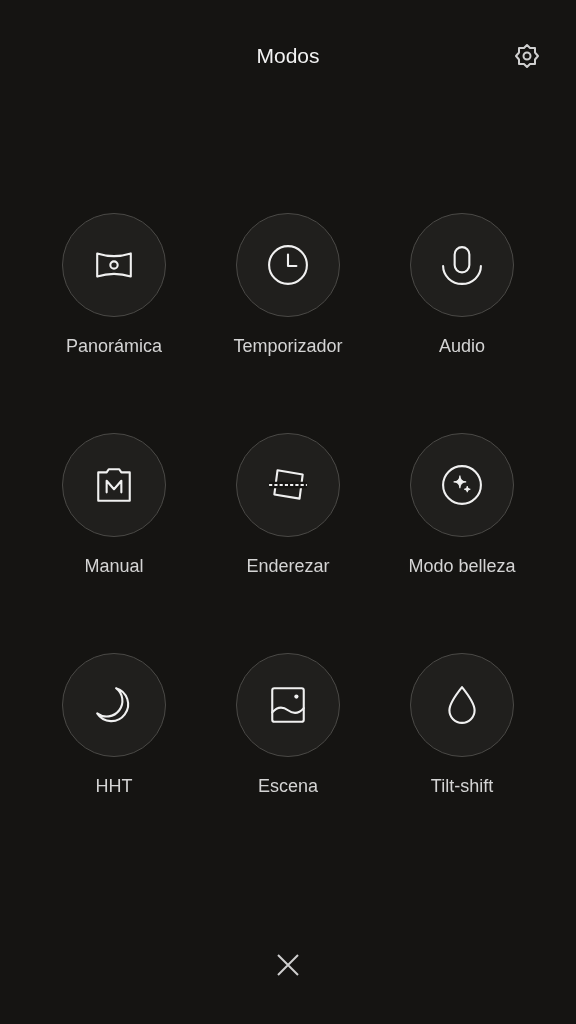  What do you see at coordinates (527, 56) in the screenshot?
I see `settings-icon` at bounding box center [527, 56].